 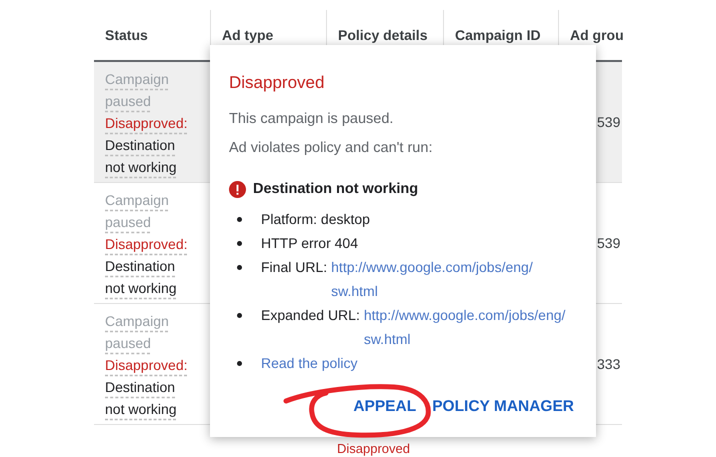 I want to click on column-header: Ad grou, so click(x=597, y=35).